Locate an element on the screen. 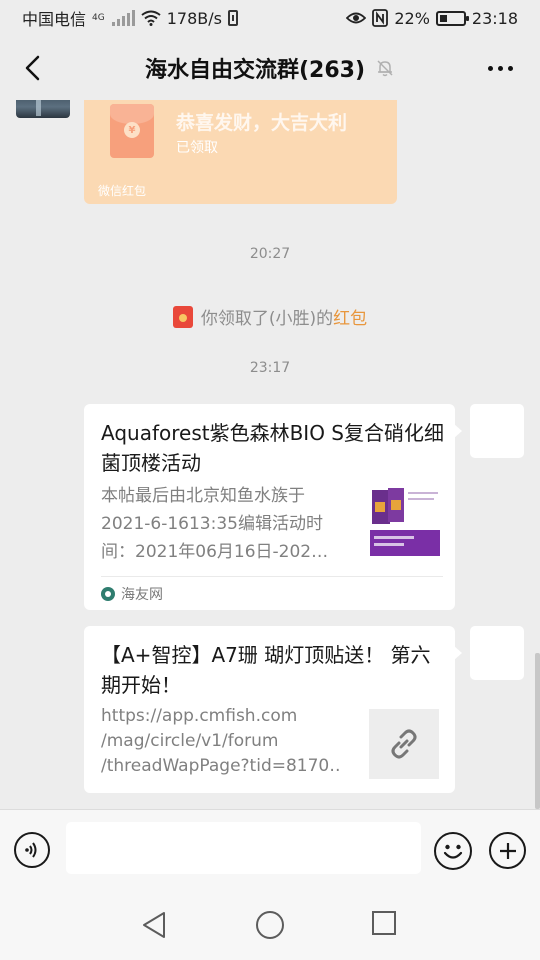 This screenshot has height=960, width=540. voice-icon is located at coordinates (31, 850).